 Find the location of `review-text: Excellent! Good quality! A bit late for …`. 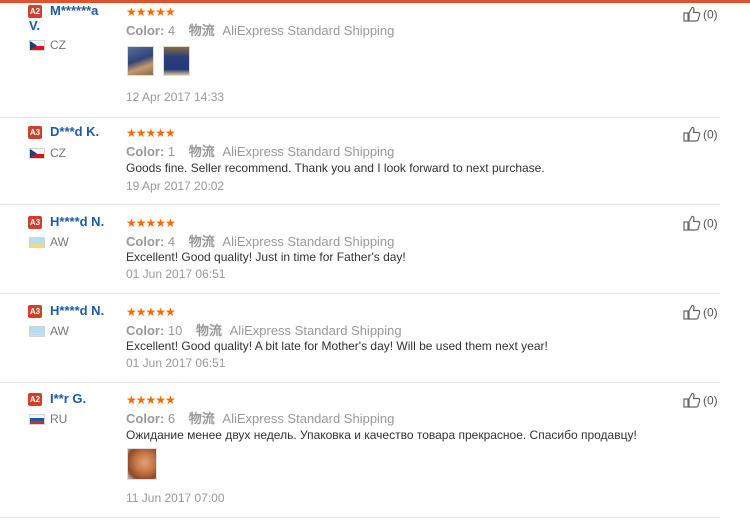

review-text: Excellent! Good quality! A bit late for … is located at coordinates (337, 346).